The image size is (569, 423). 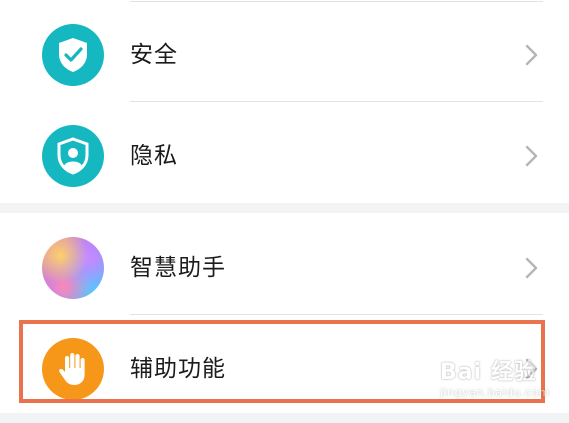 What do you see at coordinates (178, 369) in the screenshot?
I see `settings-item-label: 辅助功能` at bounding box center [178, 369].